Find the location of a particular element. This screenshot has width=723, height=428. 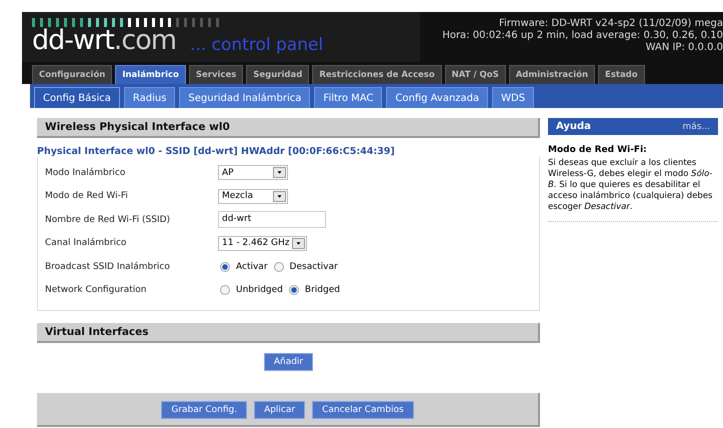

dropdown: Mezcla is located at coordinates (253, 196).